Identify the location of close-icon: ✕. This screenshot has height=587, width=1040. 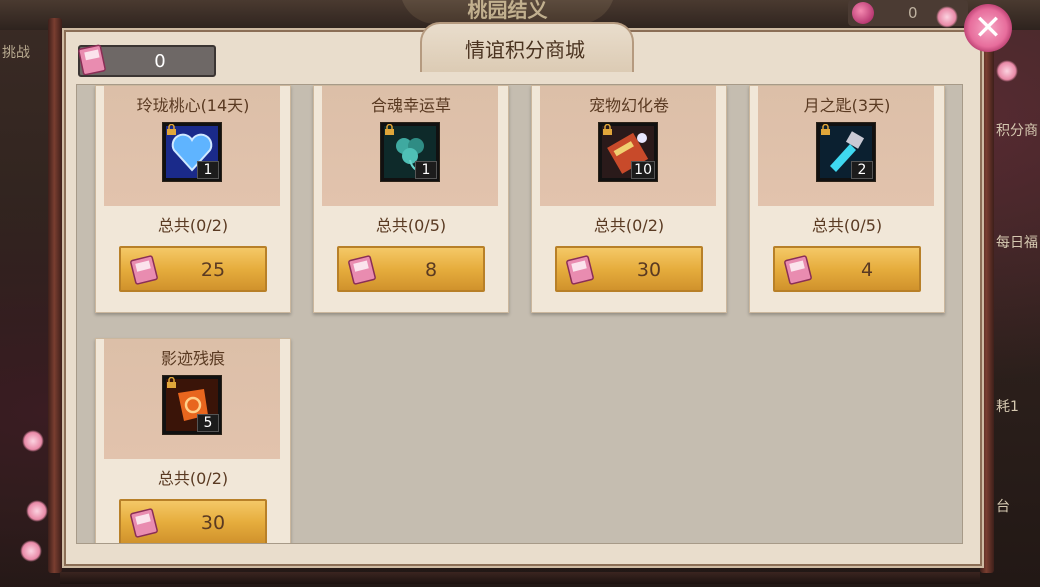
(988, 28).